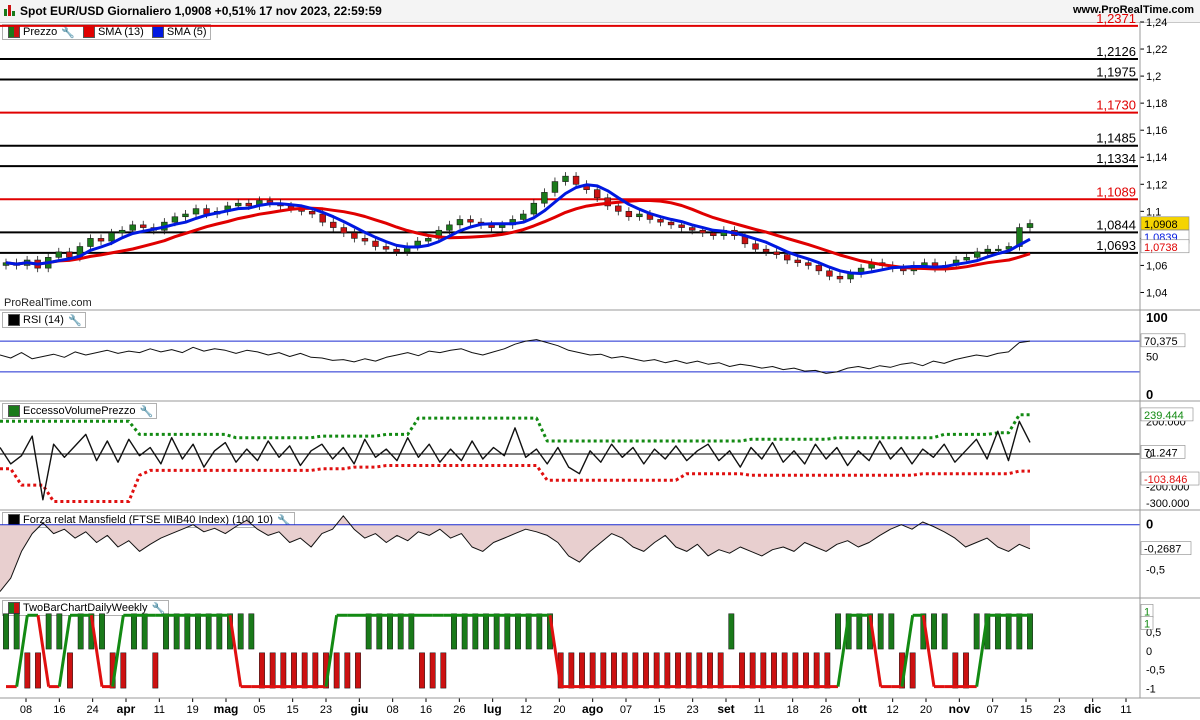 The image size is (1200, 720). What do you see at coordinates (1156, 239) in the screenshot?
I see `price-tick-label: 1,08` at bounding box center [1156, 239].